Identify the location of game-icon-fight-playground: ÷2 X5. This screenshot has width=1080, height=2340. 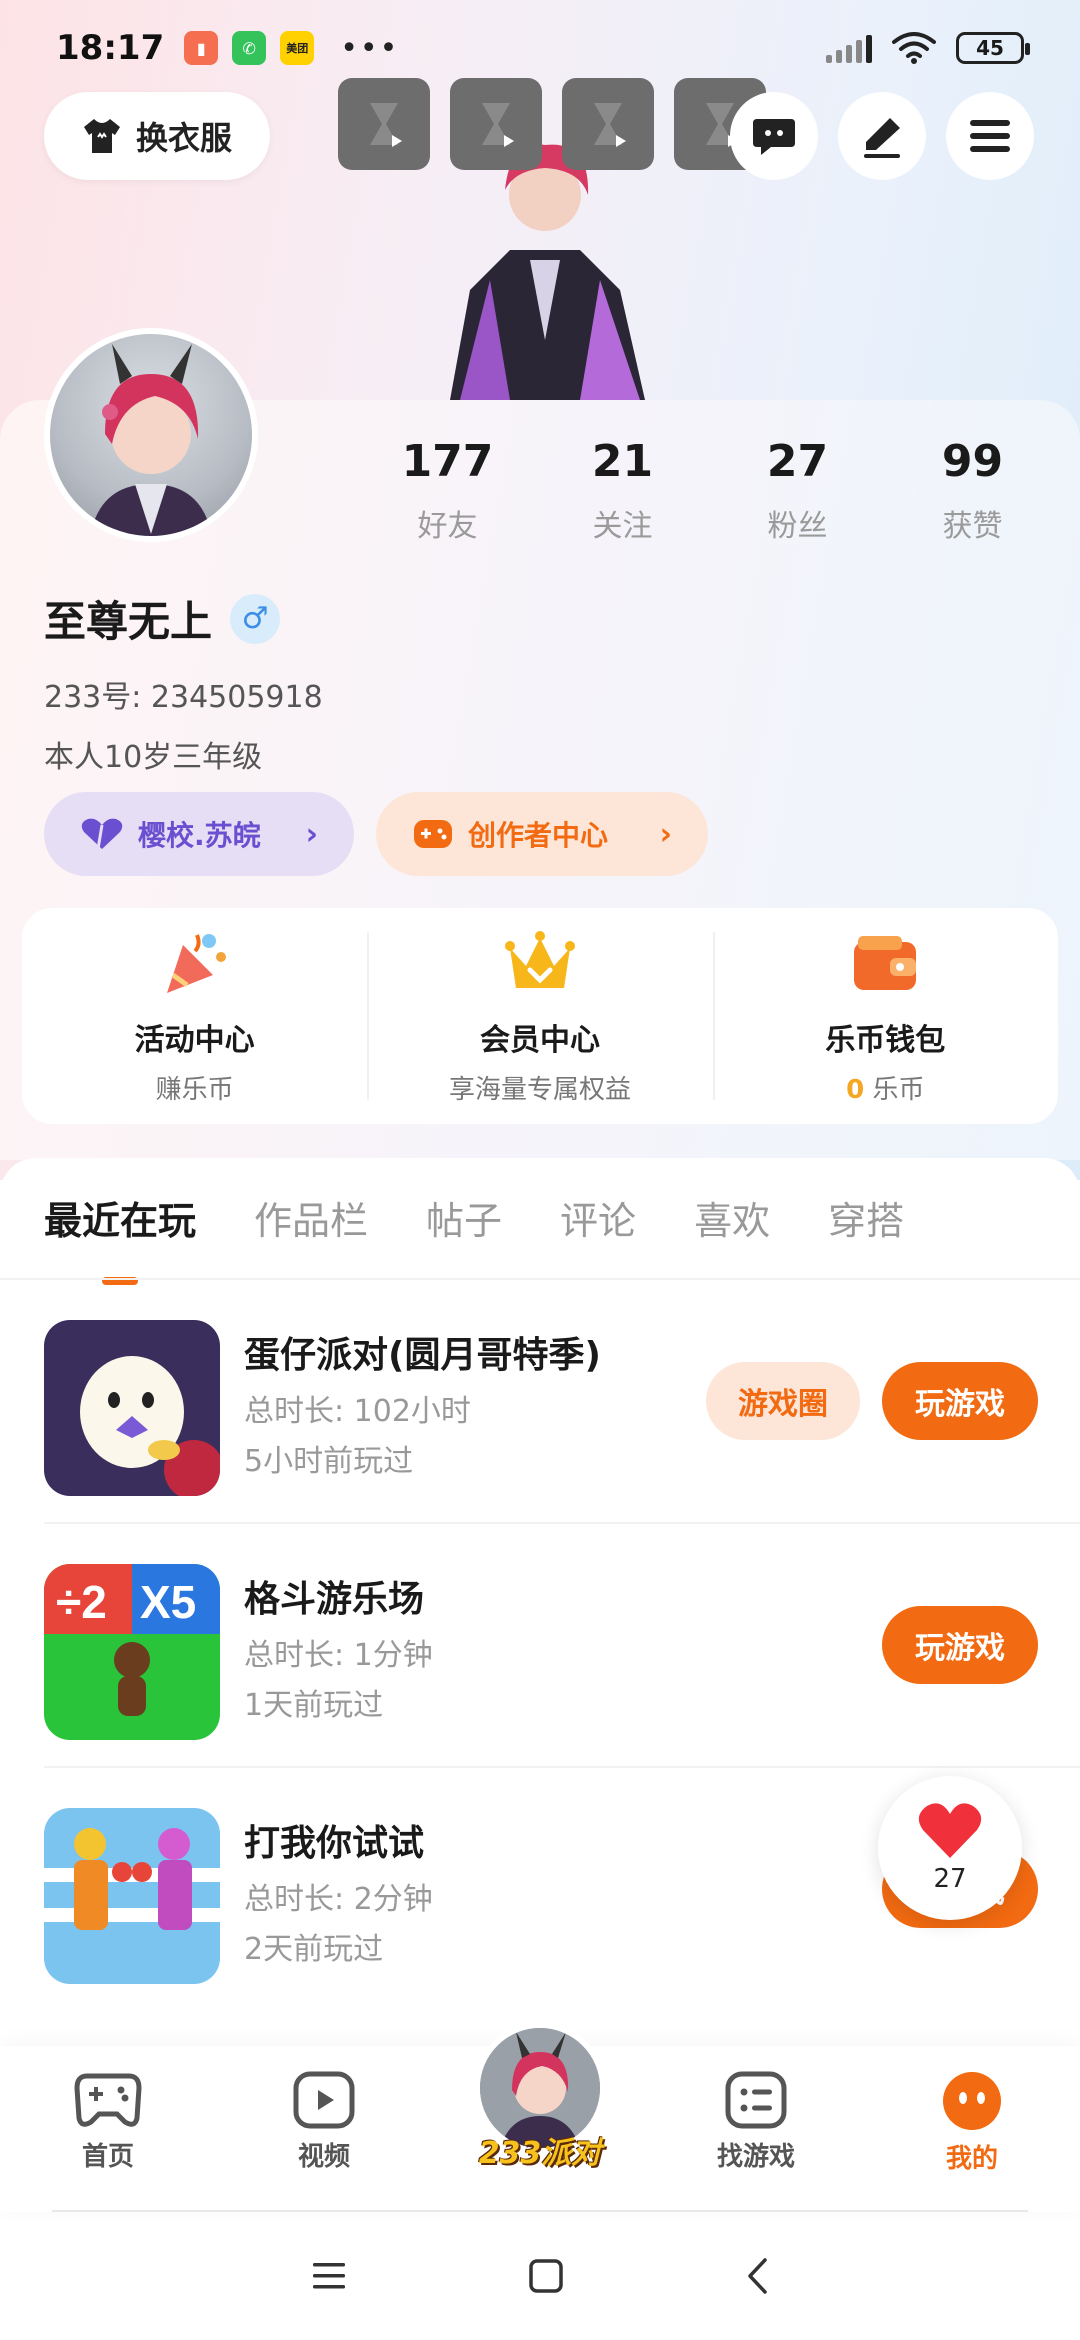
(132, 1652).